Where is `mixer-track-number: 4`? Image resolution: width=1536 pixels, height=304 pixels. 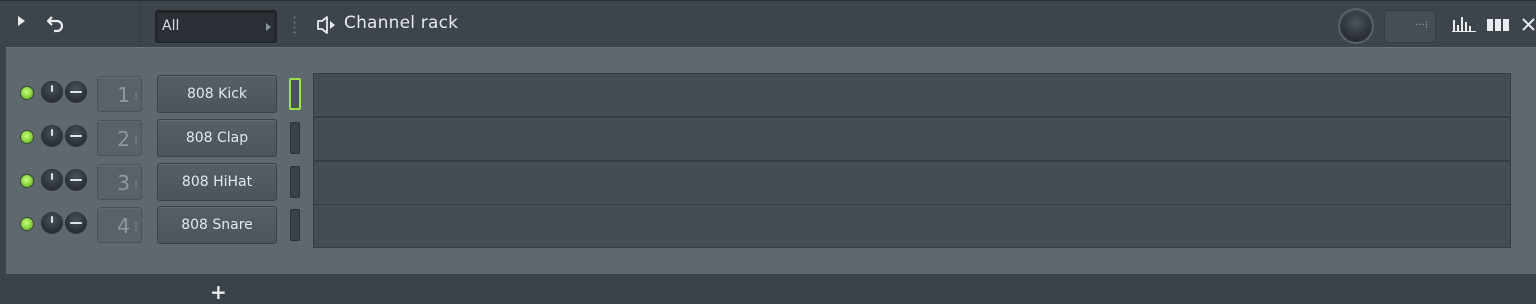 mixer-track-number: 4 is located at coordinates (119, 225).